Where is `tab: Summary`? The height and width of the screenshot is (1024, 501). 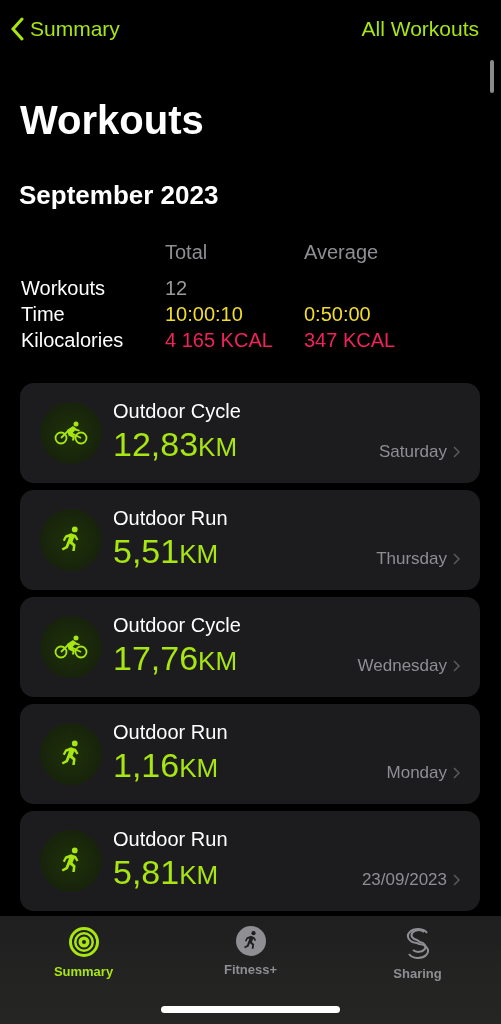 tab: Summary is located at coordinates (83, 951).